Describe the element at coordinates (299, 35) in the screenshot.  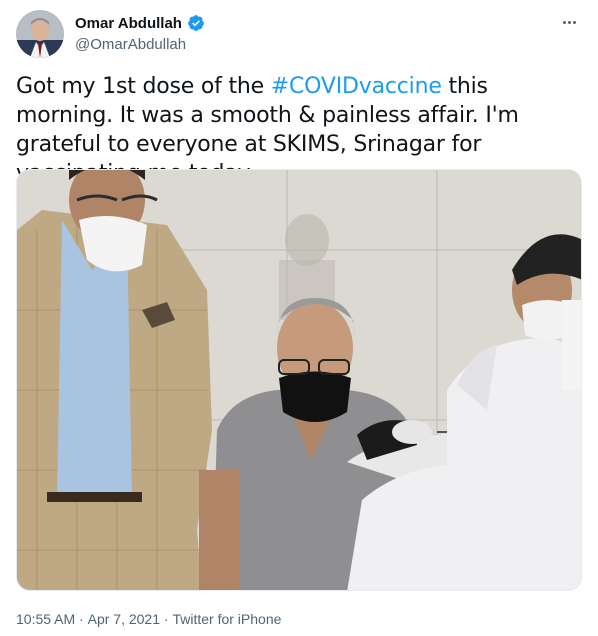
I see `tweet-header: Omar Abdullah @OmarAbdullah` at that location.